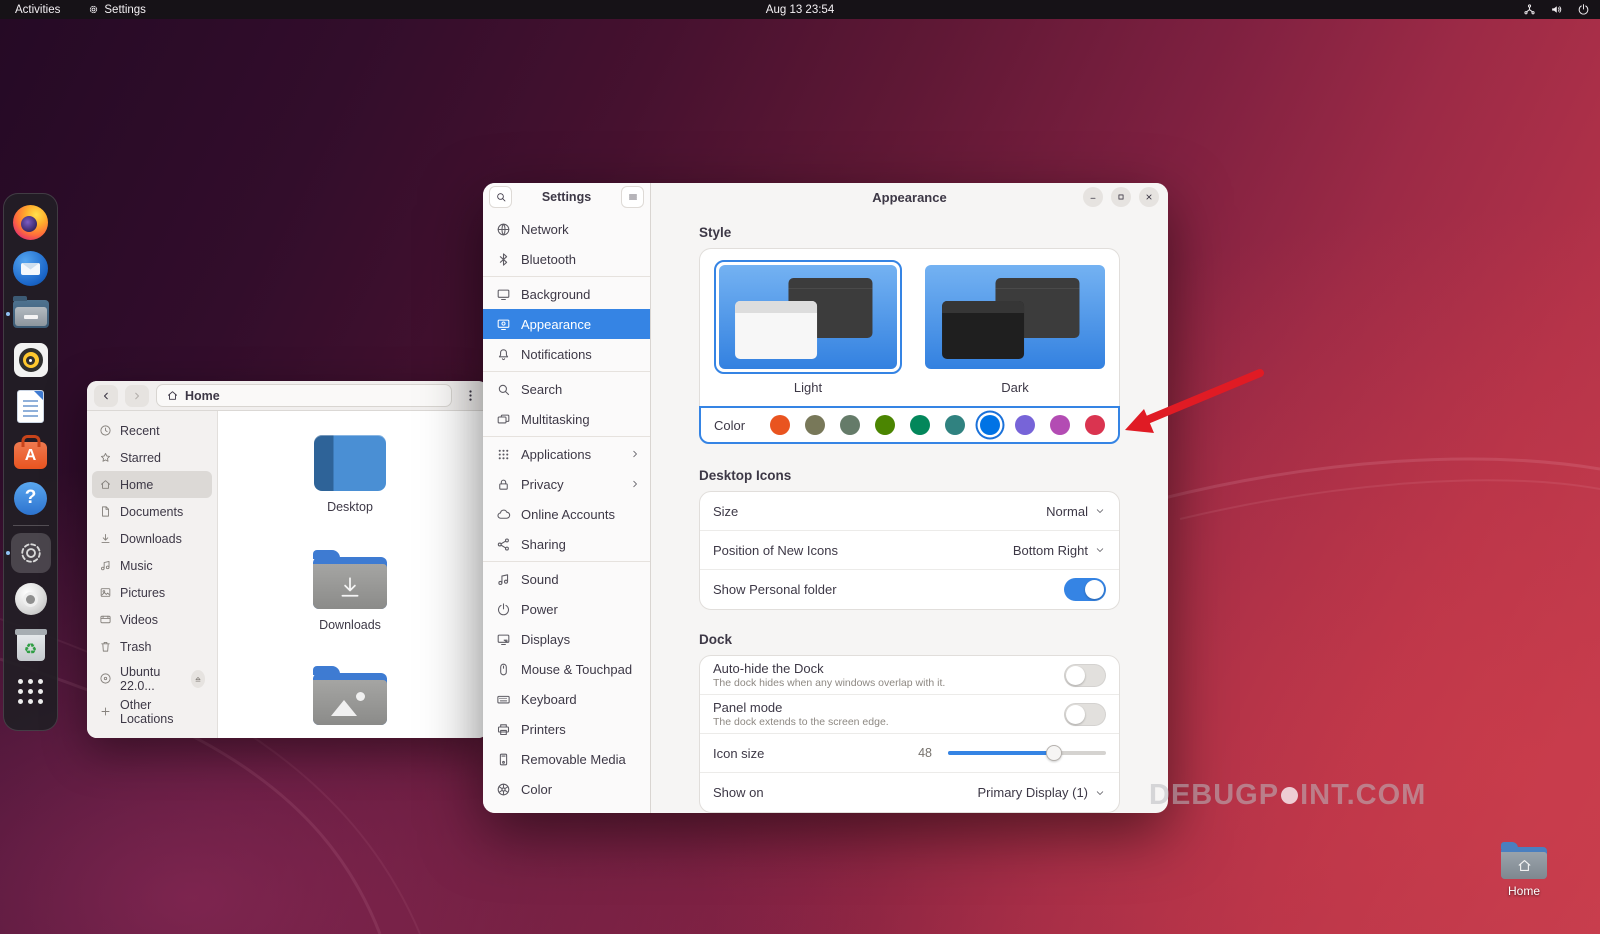  Describe the element at coordinates (28, 553) in the screenshot. I see `dock-item-settings` at that location.